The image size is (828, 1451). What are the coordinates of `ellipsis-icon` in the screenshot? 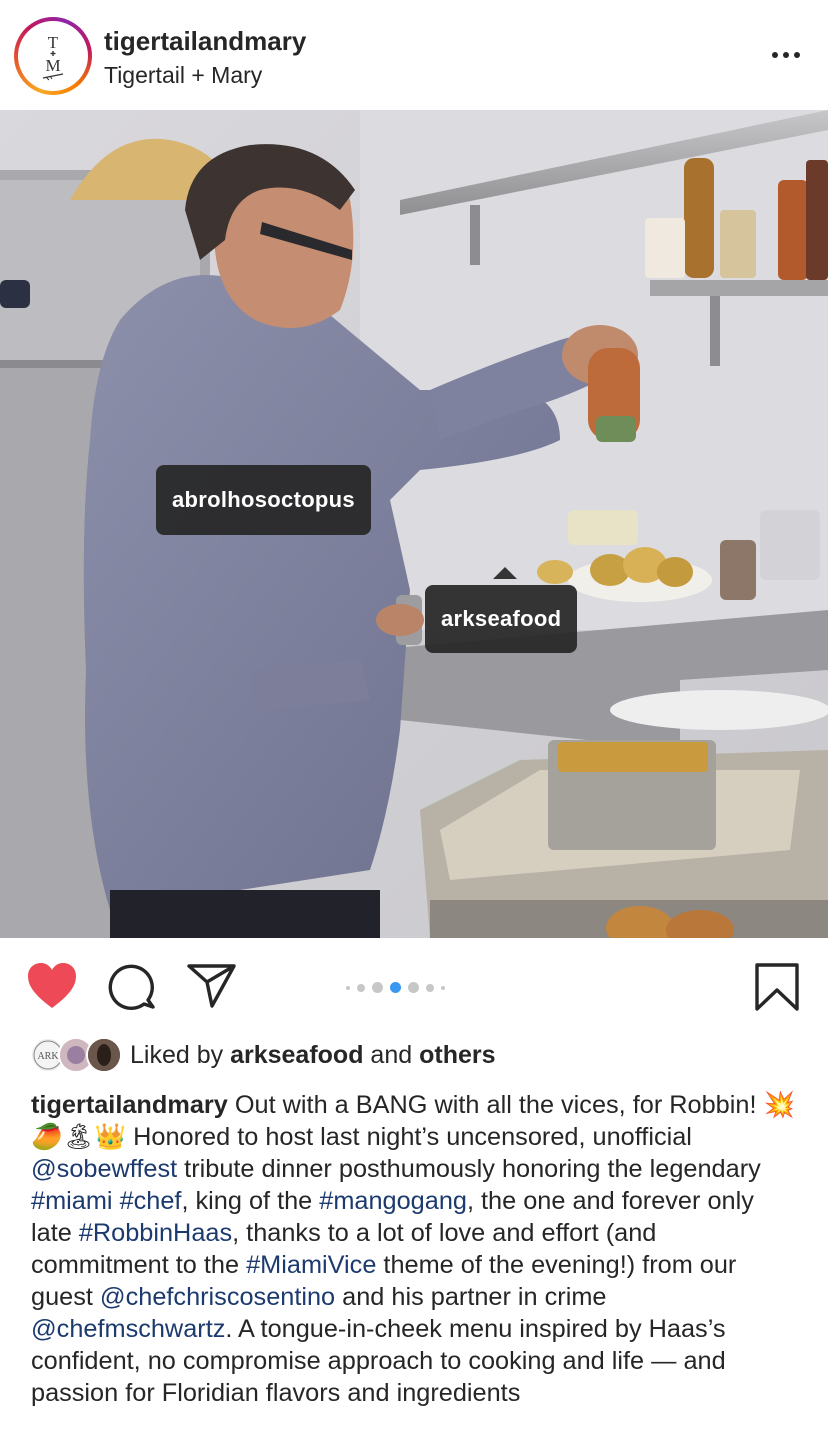 It's located at (786, 55).